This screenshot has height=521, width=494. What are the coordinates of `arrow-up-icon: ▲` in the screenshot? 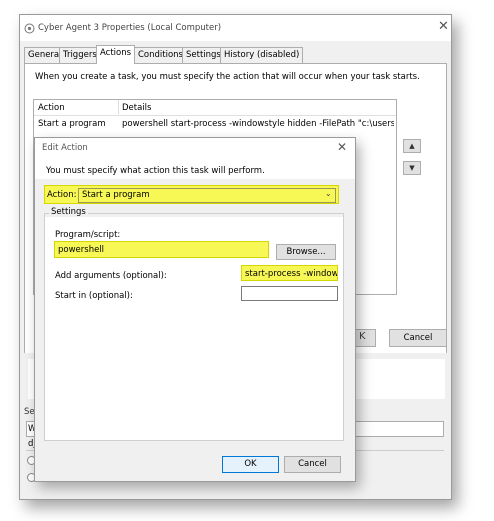 It's located at (412, 146).